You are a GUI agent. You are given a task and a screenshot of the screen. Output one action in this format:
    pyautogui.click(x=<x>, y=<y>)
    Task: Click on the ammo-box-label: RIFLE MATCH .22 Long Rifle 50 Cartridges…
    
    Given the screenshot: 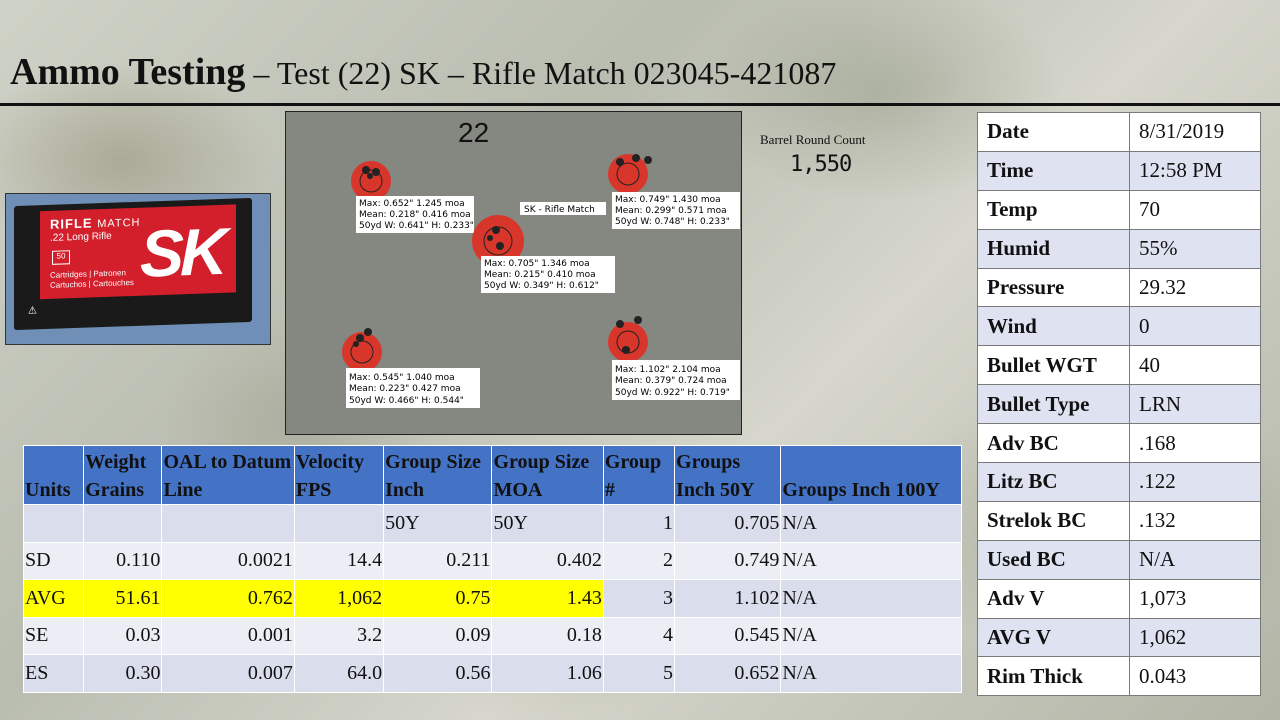 What is the action you would take?
    pyautogui.click(x=138, y=252)
    